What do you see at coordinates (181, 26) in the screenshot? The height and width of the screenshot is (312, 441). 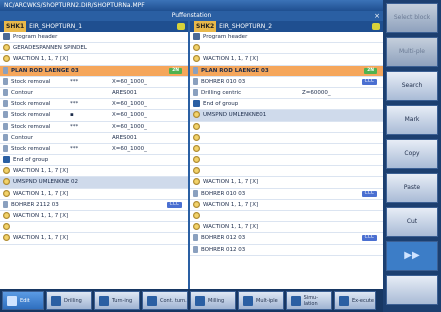 I see `program-status-icon` at bounding box center [181, 26].